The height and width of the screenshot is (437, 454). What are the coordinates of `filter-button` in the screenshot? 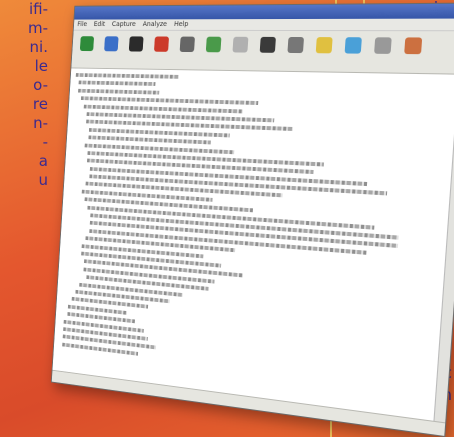 It's located at (213, 50).